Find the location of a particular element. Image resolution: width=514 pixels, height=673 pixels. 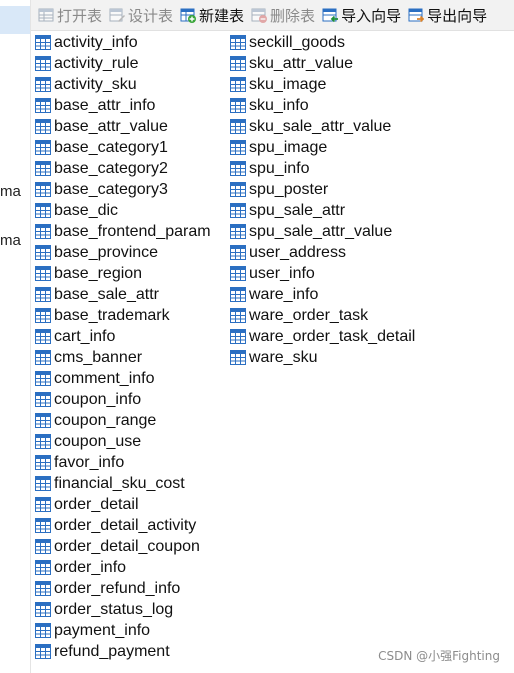

table-item: base_frontend_param is located at coordinates (123, 231).